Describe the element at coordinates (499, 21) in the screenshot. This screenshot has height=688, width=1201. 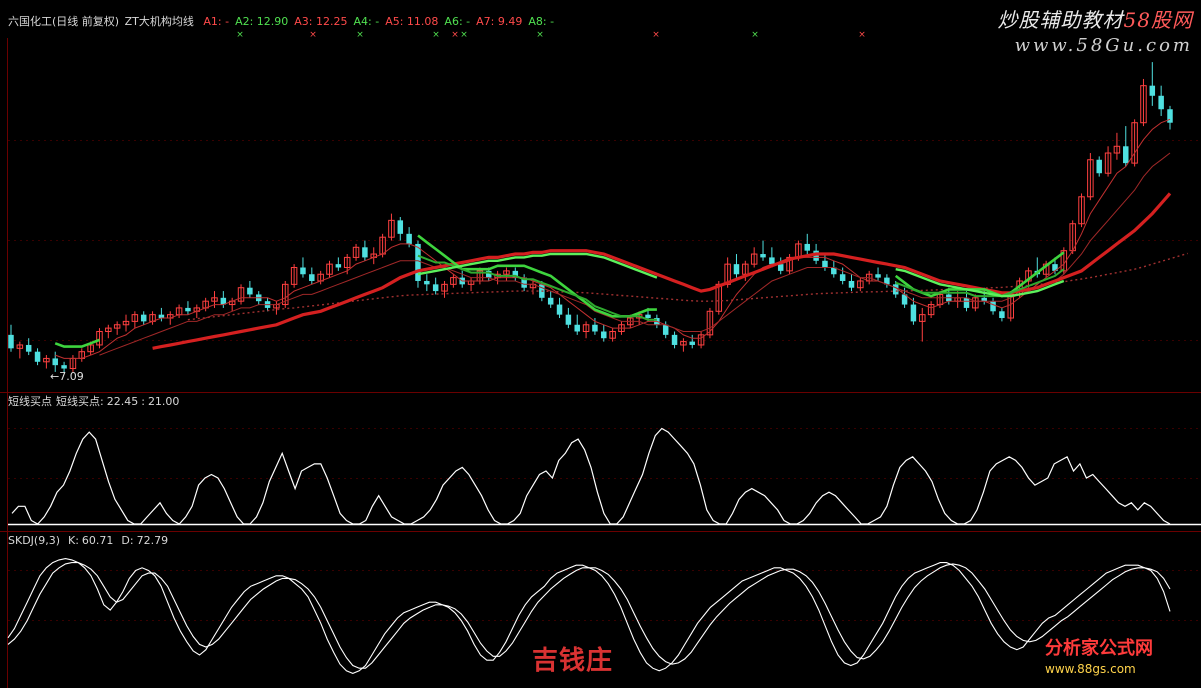
I see `indicator-field-7: A7: 9.49` at that location.